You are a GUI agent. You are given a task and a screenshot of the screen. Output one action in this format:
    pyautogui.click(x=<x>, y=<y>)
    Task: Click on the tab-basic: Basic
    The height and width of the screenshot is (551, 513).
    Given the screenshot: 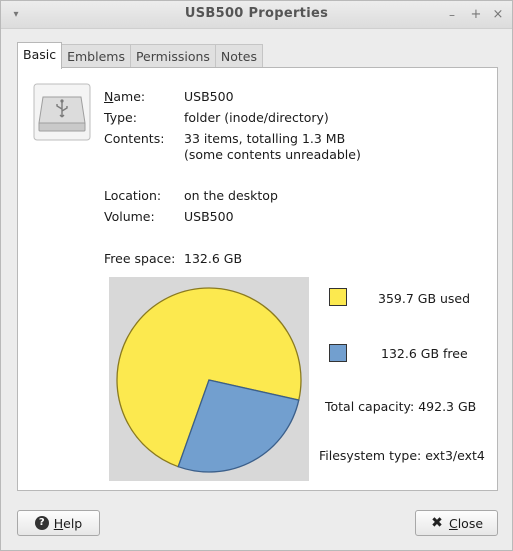 What is the action you would take?
    pyautogui.click(x=40, y=55)
    